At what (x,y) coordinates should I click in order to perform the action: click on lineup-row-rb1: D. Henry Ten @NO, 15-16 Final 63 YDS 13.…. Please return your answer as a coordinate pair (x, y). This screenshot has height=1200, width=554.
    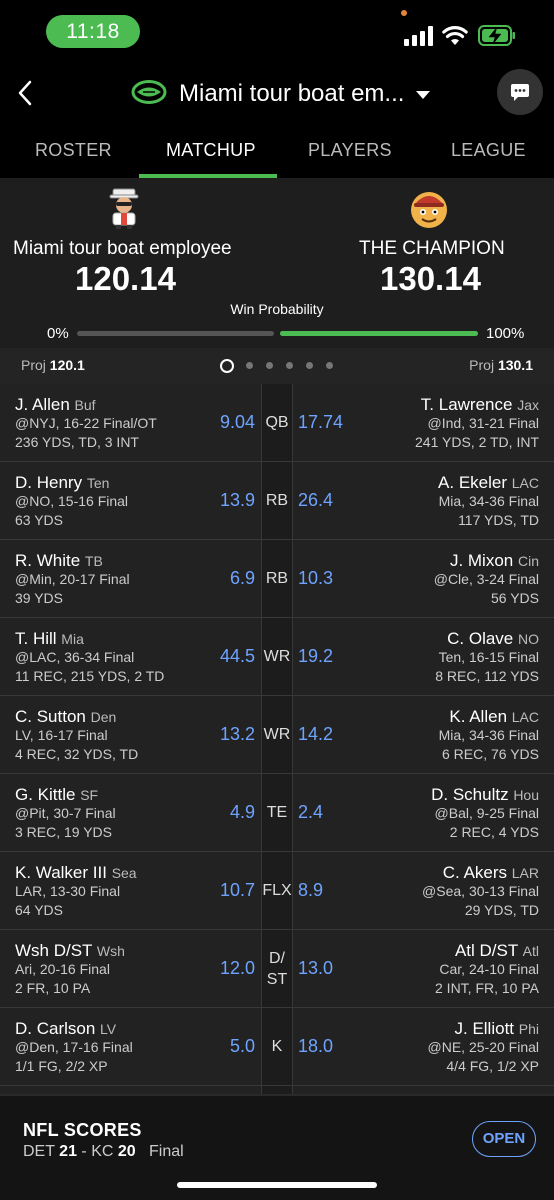
    Looking at the image, I should click on (277, 501).